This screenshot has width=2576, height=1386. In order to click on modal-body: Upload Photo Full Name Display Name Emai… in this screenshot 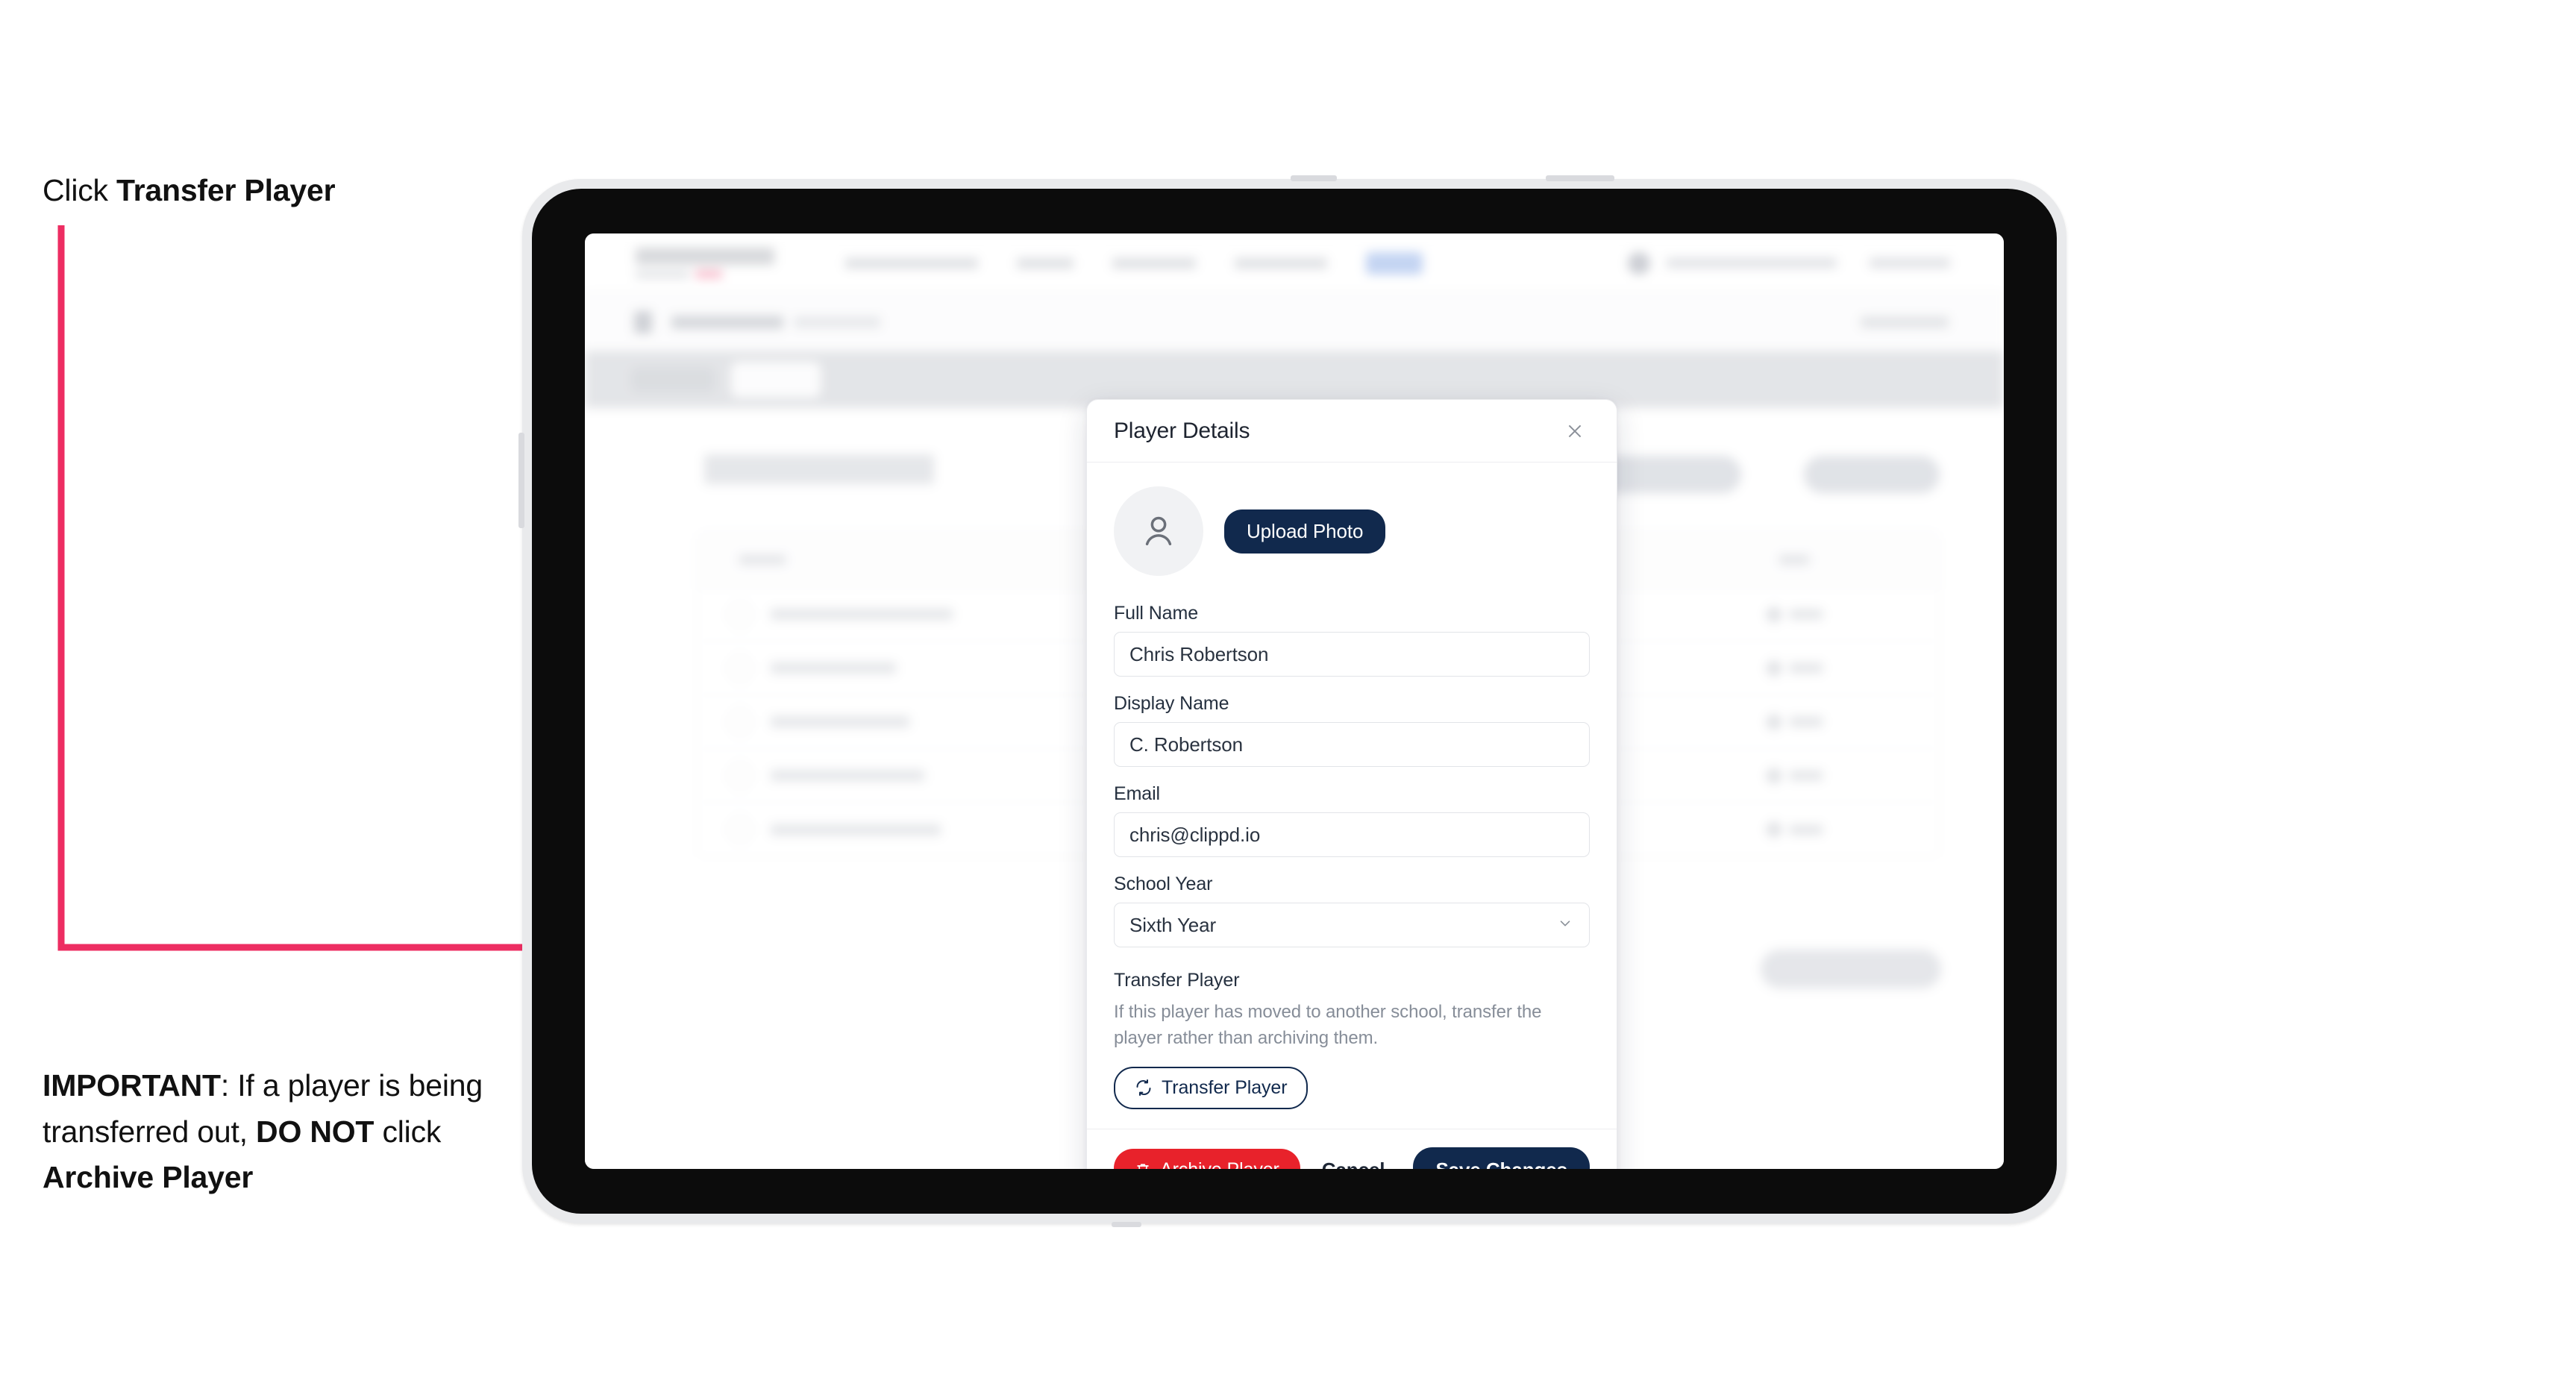, I will do `click(1352, 796)`.